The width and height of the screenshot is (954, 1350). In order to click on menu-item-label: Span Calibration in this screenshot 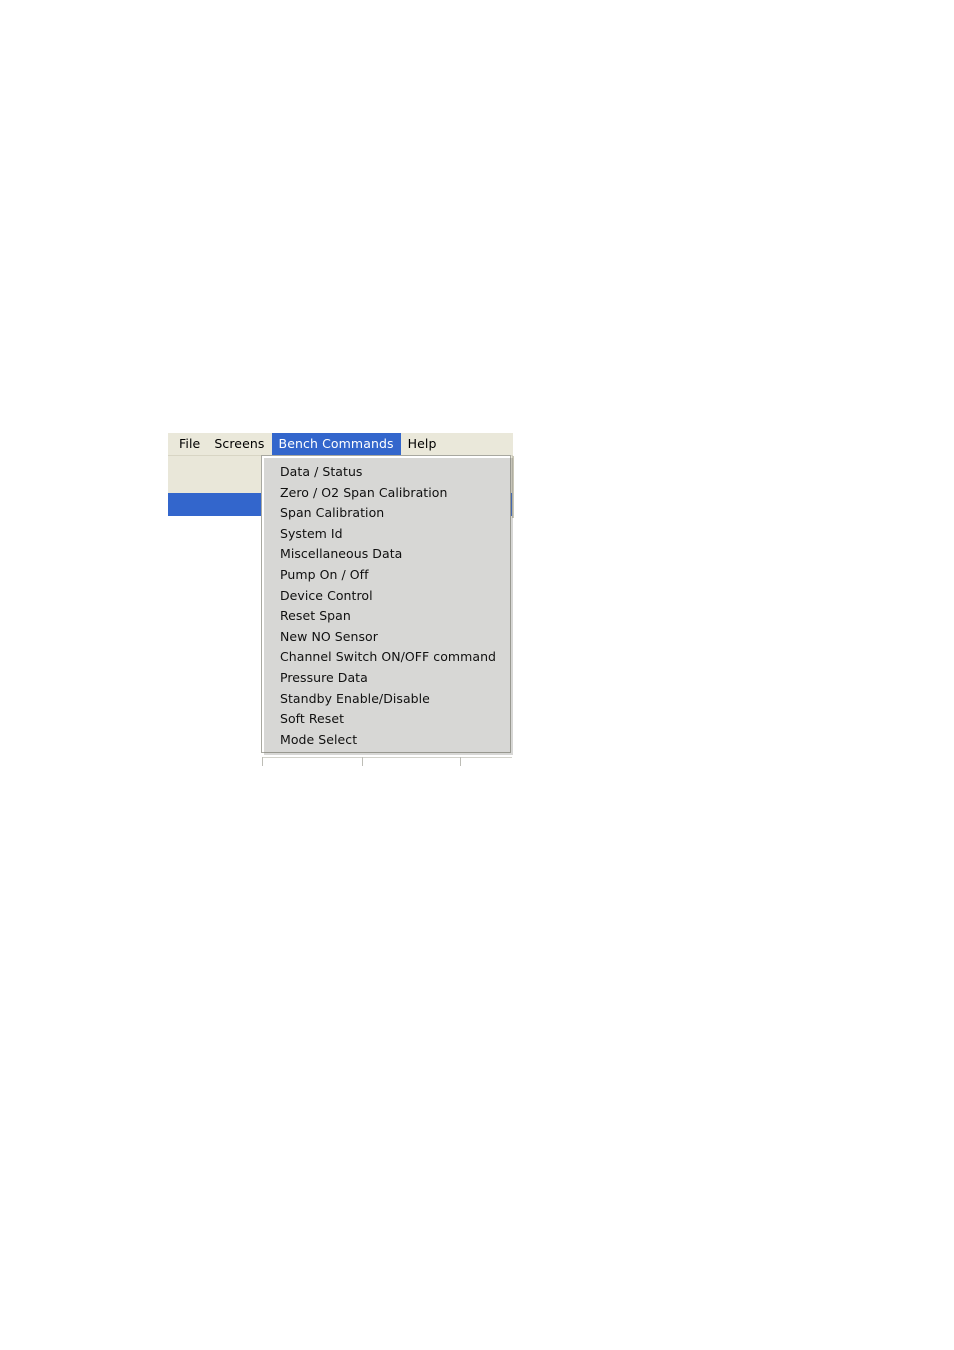, I will do `click(332, 513)`.